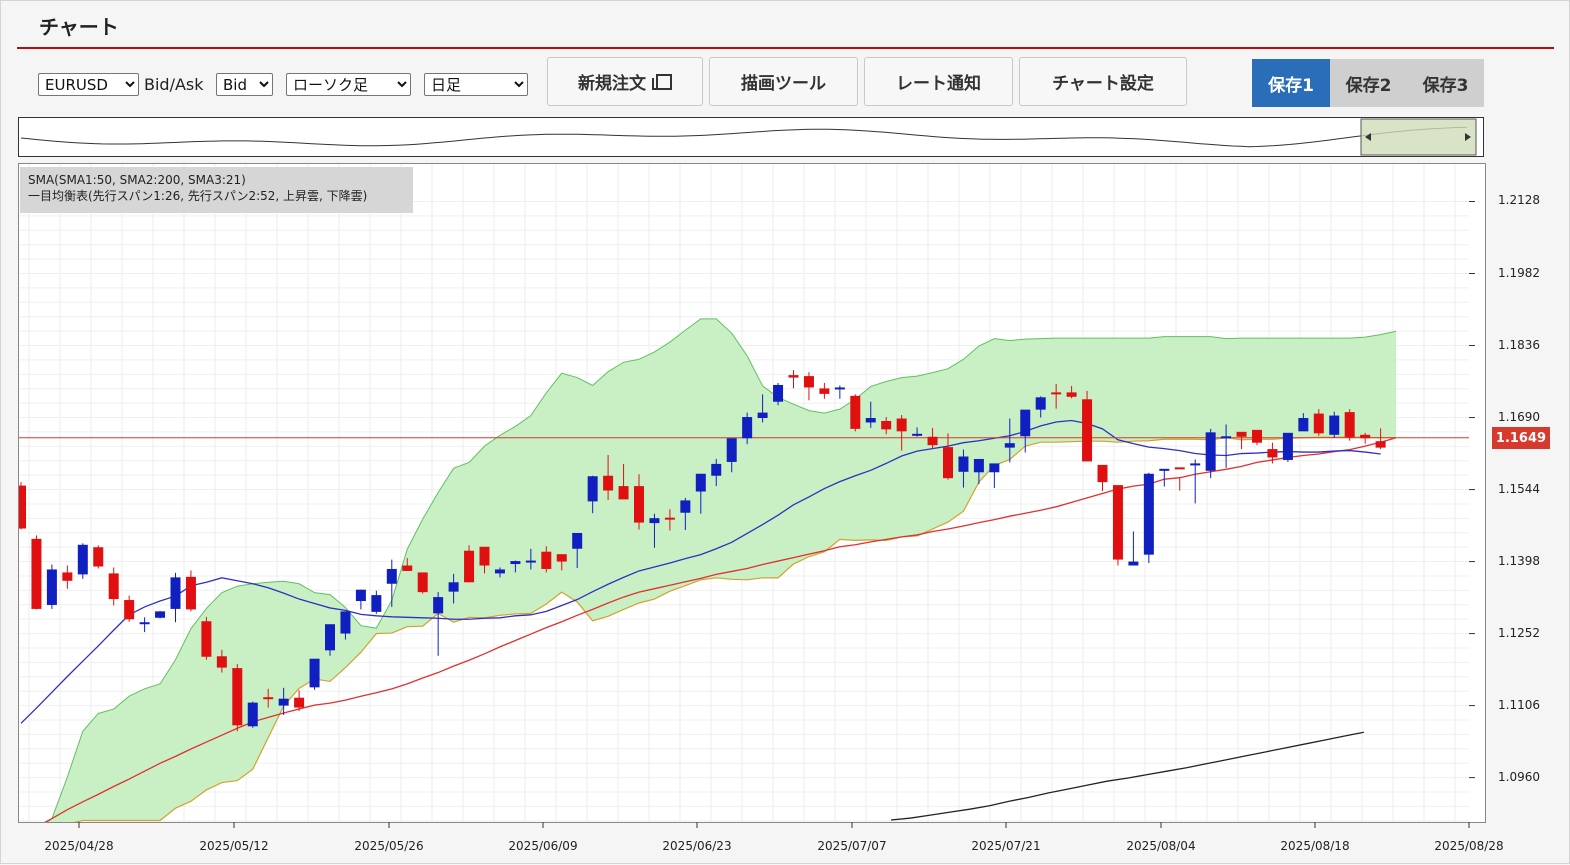  I want to click on x-tick-label: 2025/05/12, so click(234, 846).